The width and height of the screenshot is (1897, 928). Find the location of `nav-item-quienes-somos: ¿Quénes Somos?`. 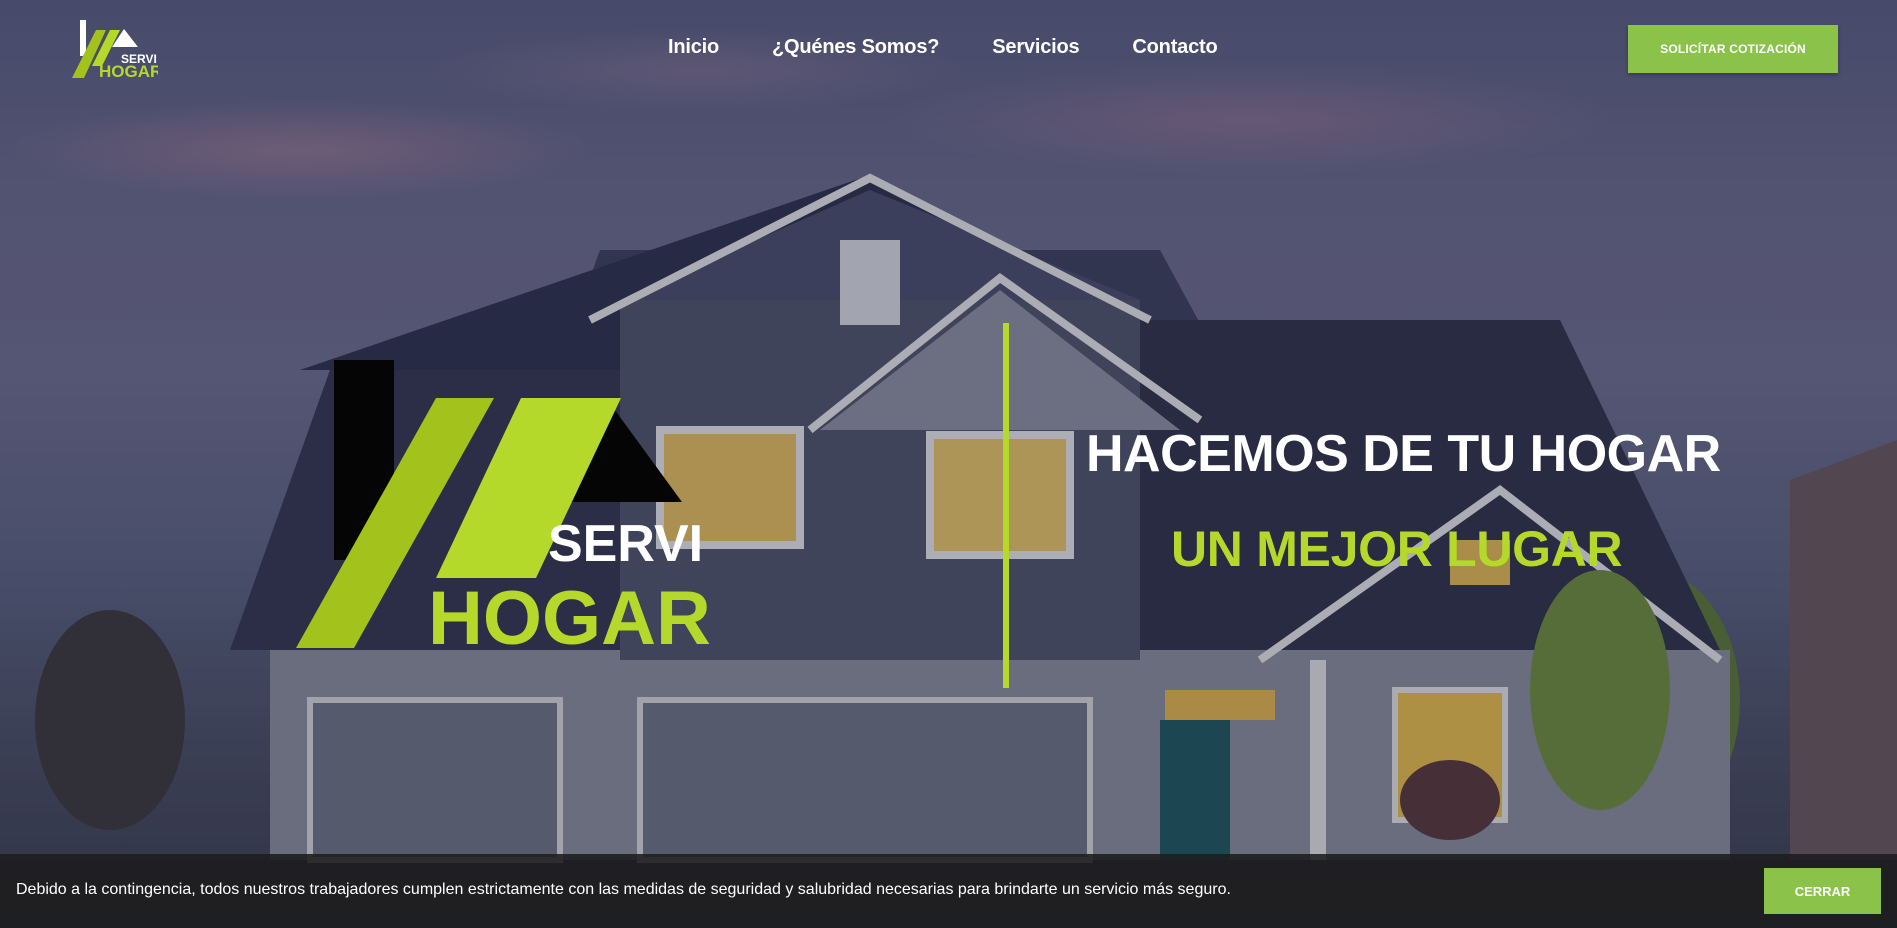

nav-item-quienes-somos: ¿Quénes Somos? is located at coordinates (855, 47).